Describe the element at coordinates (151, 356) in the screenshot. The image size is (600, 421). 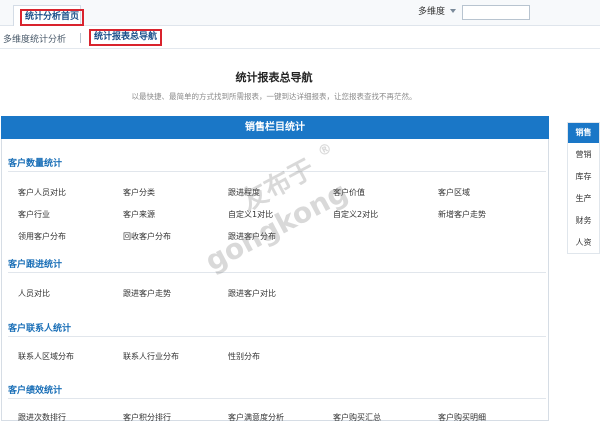
I see `report-link: 联系人行业分布` at that location.